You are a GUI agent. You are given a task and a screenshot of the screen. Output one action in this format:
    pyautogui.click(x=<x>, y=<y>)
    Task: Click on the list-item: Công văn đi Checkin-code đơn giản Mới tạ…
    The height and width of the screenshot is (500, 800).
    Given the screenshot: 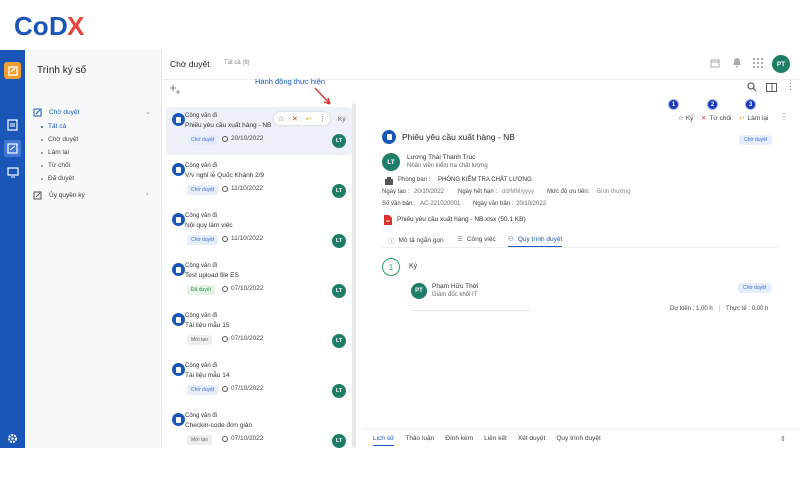 What is the action you would take?
    pyautogui.click(x=259, y=427)
    